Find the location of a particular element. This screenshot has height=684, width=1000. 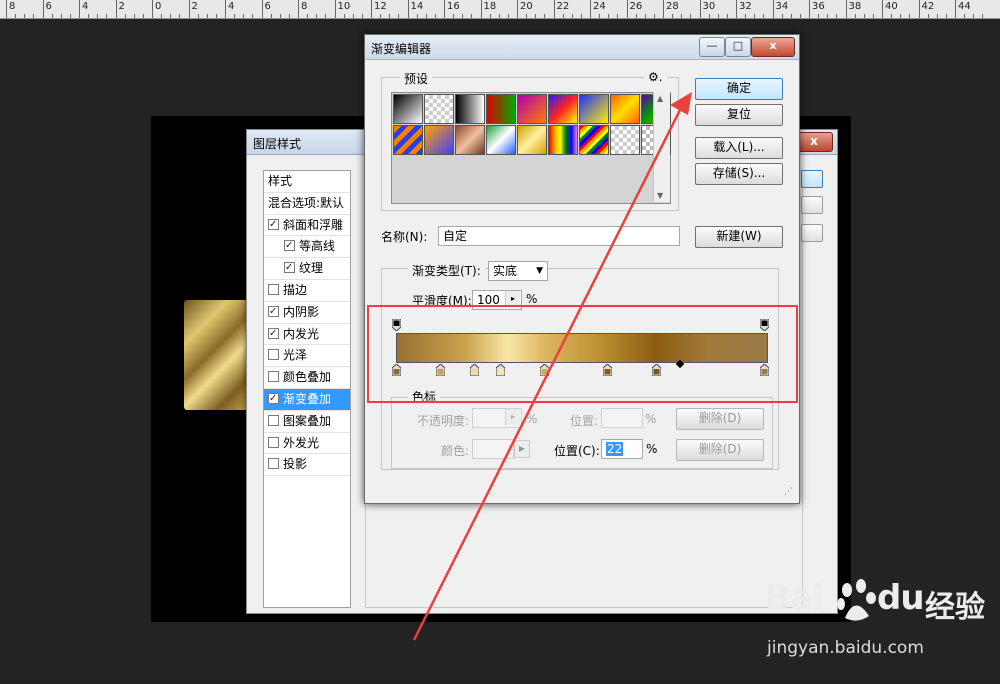

paw-icon is located at coordinates (856, 600).